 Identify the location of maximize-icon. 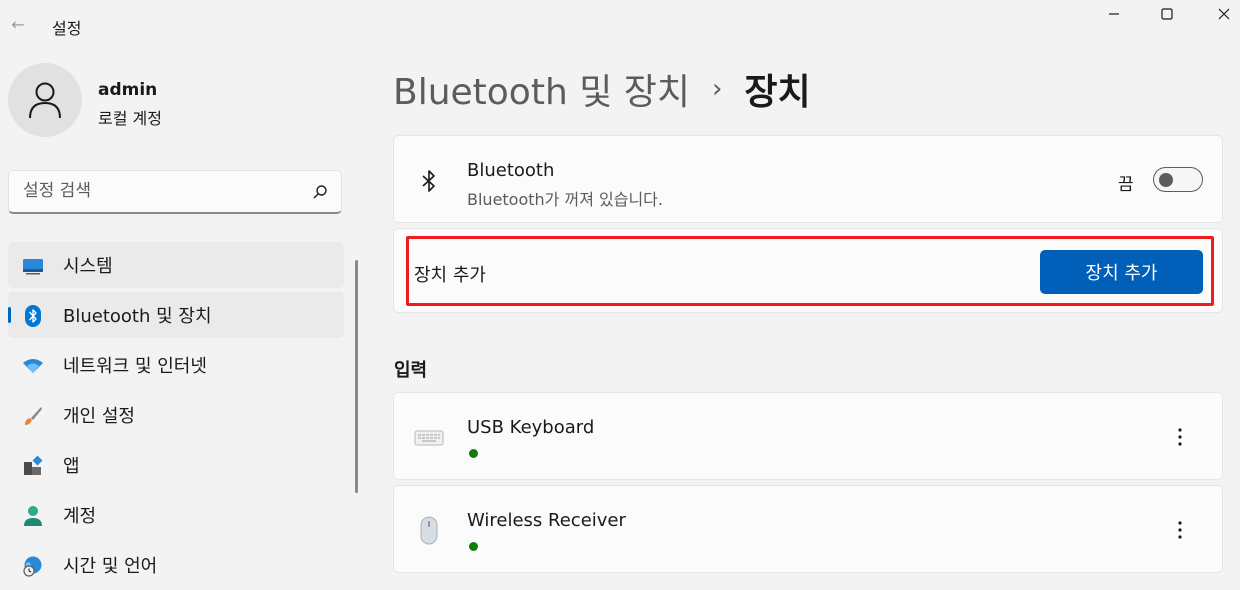
(1167, 14).